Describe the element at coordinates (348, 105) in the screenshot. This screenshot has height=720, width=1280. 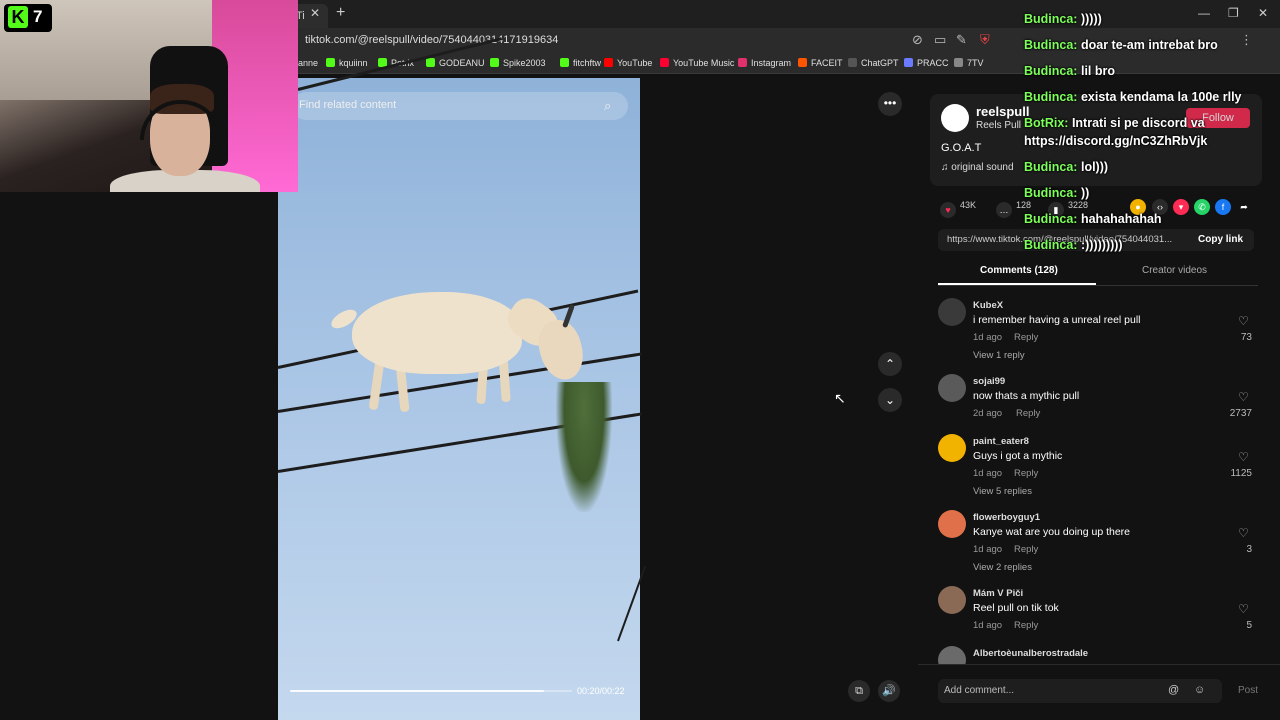
I see `search-placeholder: Find related content` at that location.